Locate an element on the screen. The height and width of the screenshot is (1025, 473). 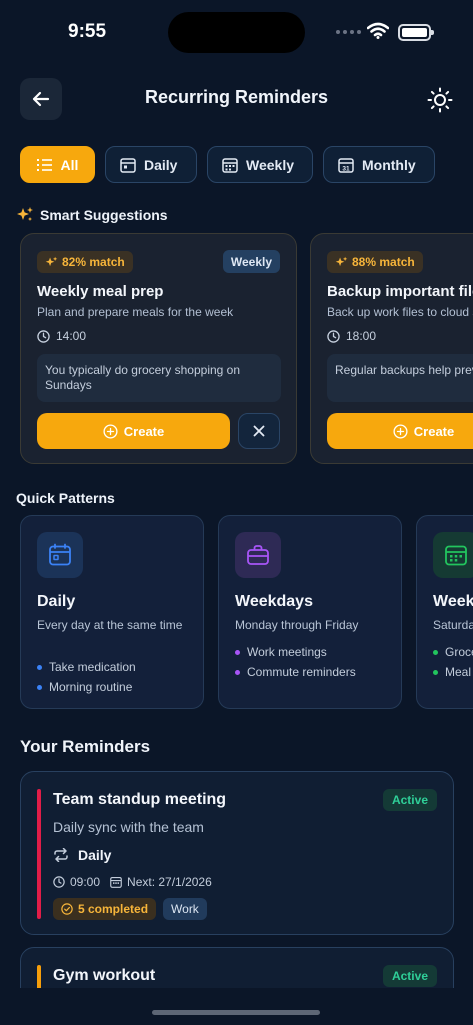
reminder-next-date: Next: 27/1/2026 is located at coordinates (169, 882).